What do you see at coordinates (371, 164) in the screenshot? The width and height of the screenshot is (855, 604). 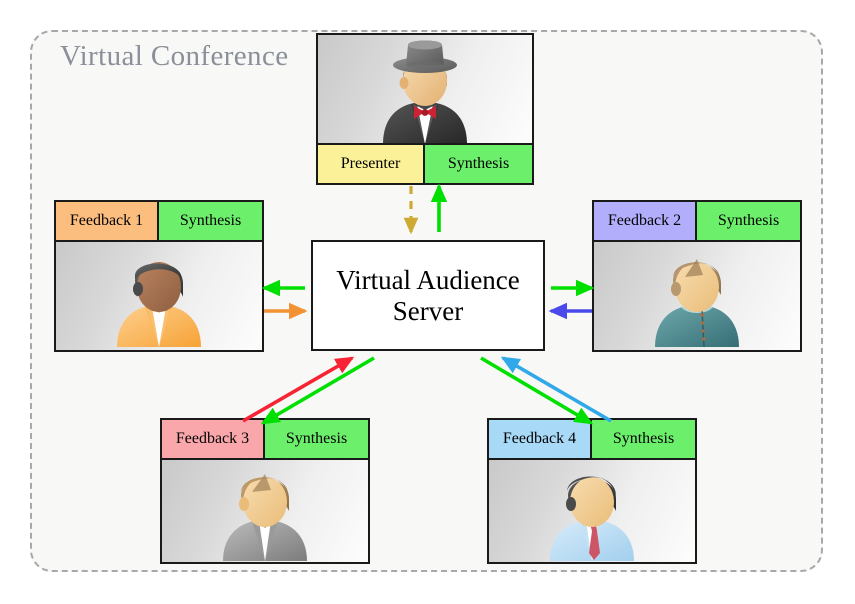 I see `presenter-role-label: Presenter` at bounding box center [371, 164].